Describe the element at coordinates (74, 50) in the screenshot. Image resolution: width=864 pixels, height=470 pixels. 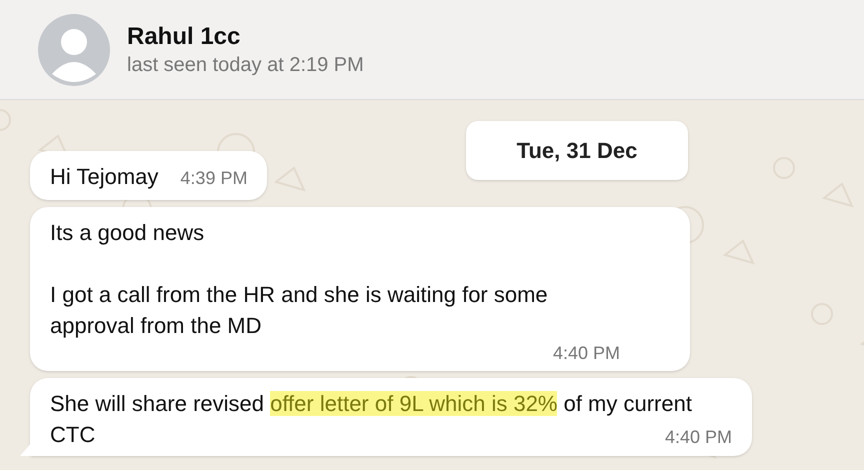
I see `avatar-icon` at that location.